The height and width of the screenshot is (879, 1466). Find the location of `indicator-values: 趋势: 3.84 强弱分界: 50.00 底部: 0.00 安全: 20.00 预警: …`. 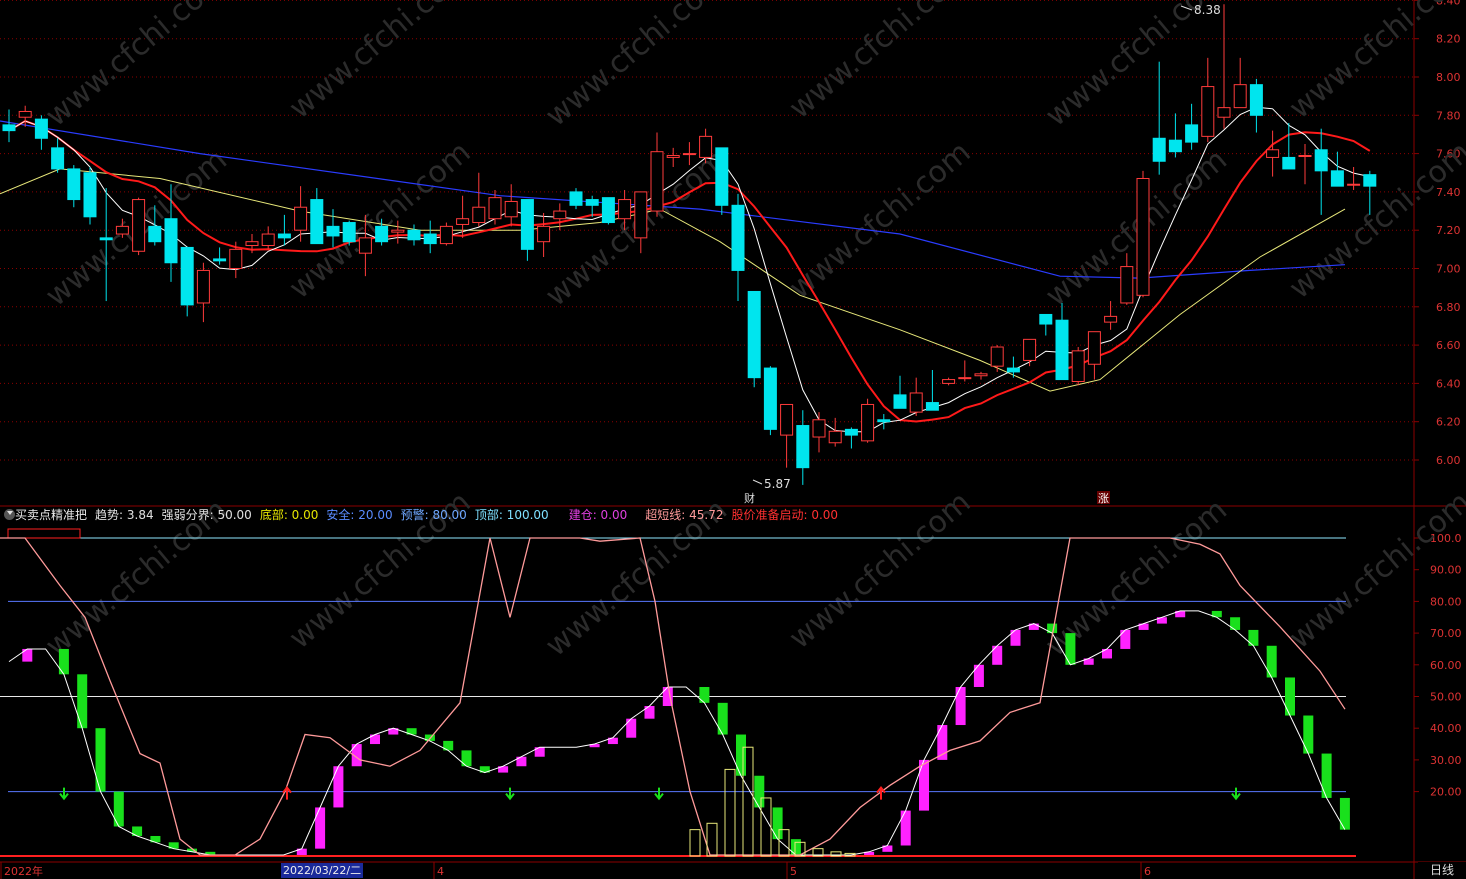

indicator-values: 趋势: 3.84 强弱分界: 50.00 底部: 0.00 安全: 20.00 预警: … is located at coordinates (470, 514).